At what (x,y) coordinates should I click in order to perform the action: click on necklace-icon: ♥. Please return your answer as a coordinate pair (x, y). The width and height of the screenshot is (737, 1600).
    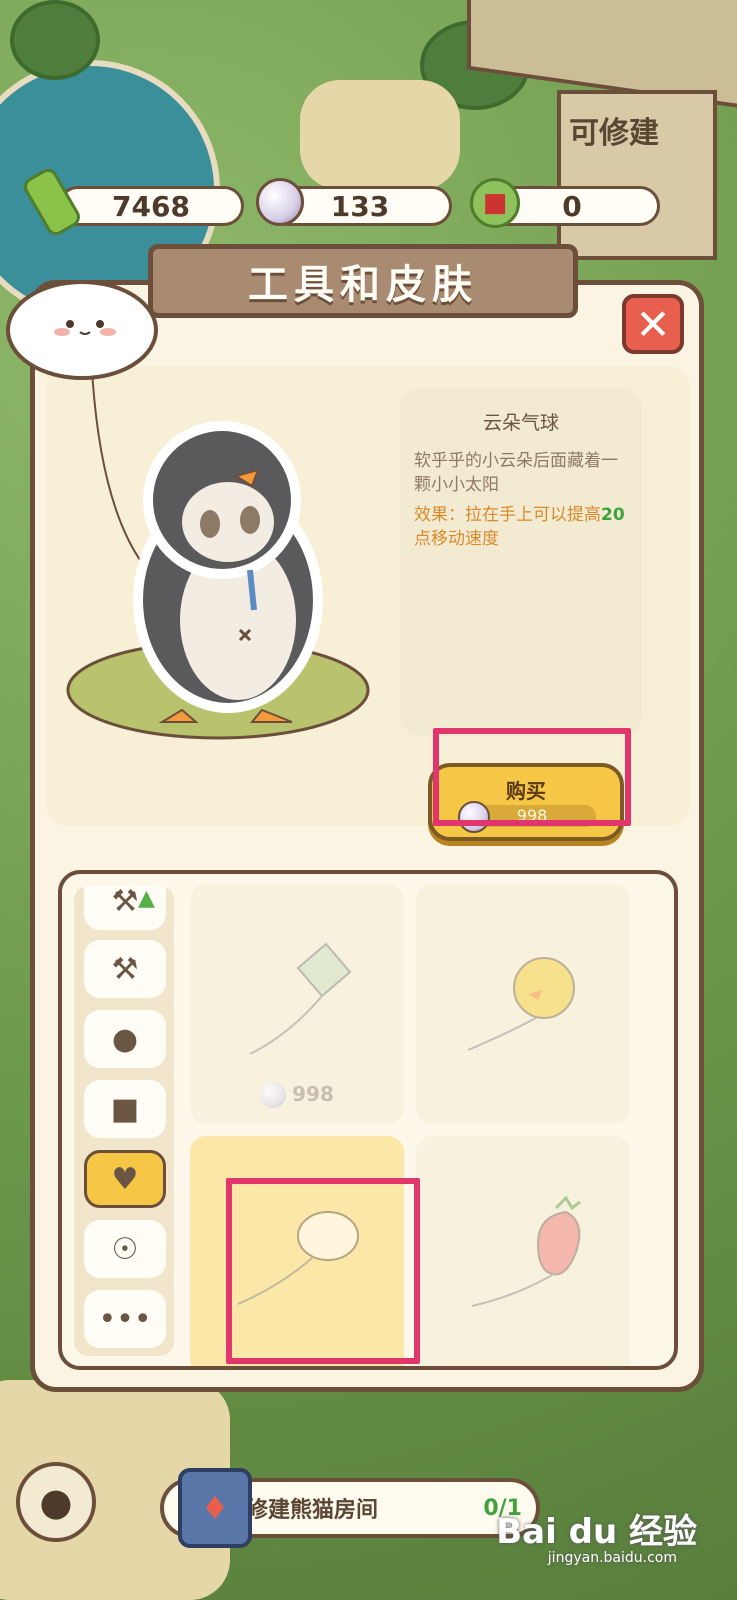
    Looking at the image, I should click on (125, 1179).